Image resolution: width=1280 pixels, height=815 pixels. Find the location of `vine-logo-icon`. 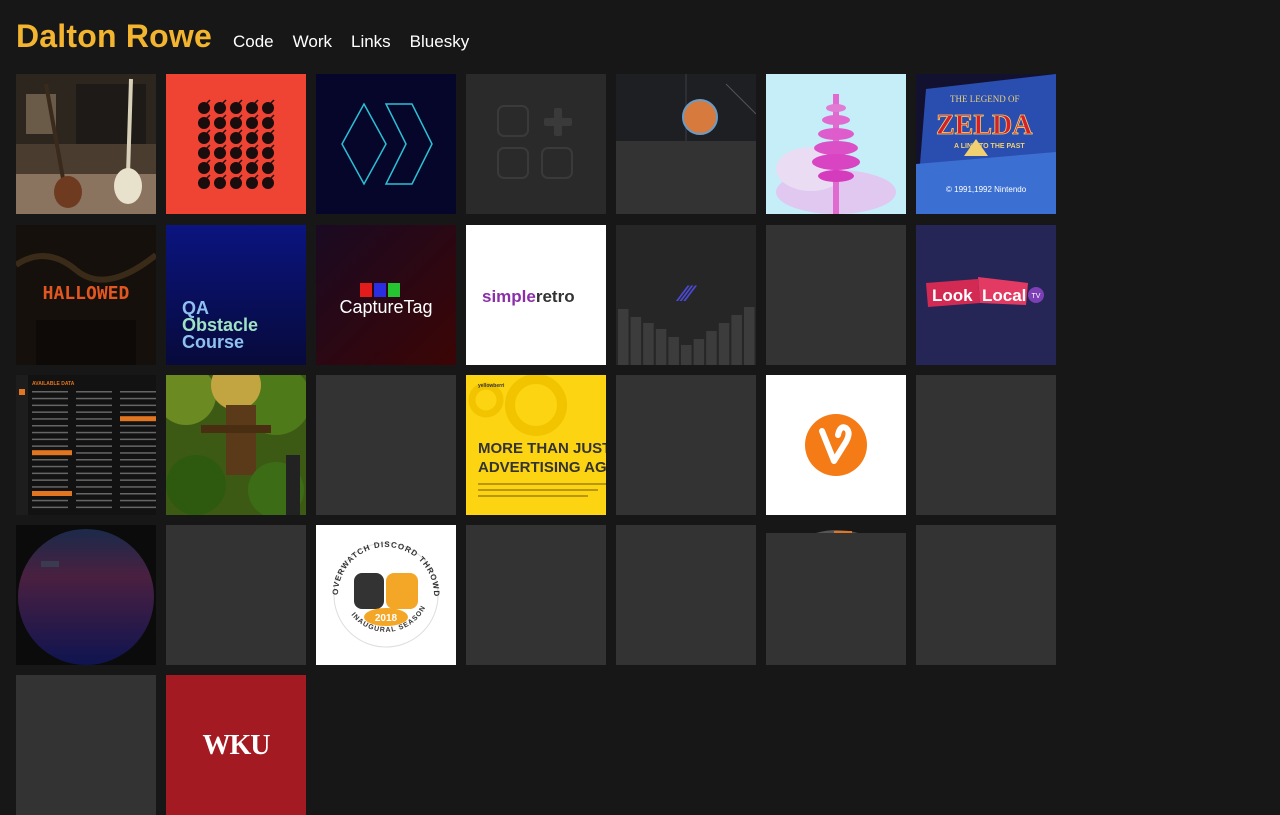

vine-logo-icon is located at coordinates (836, 445).